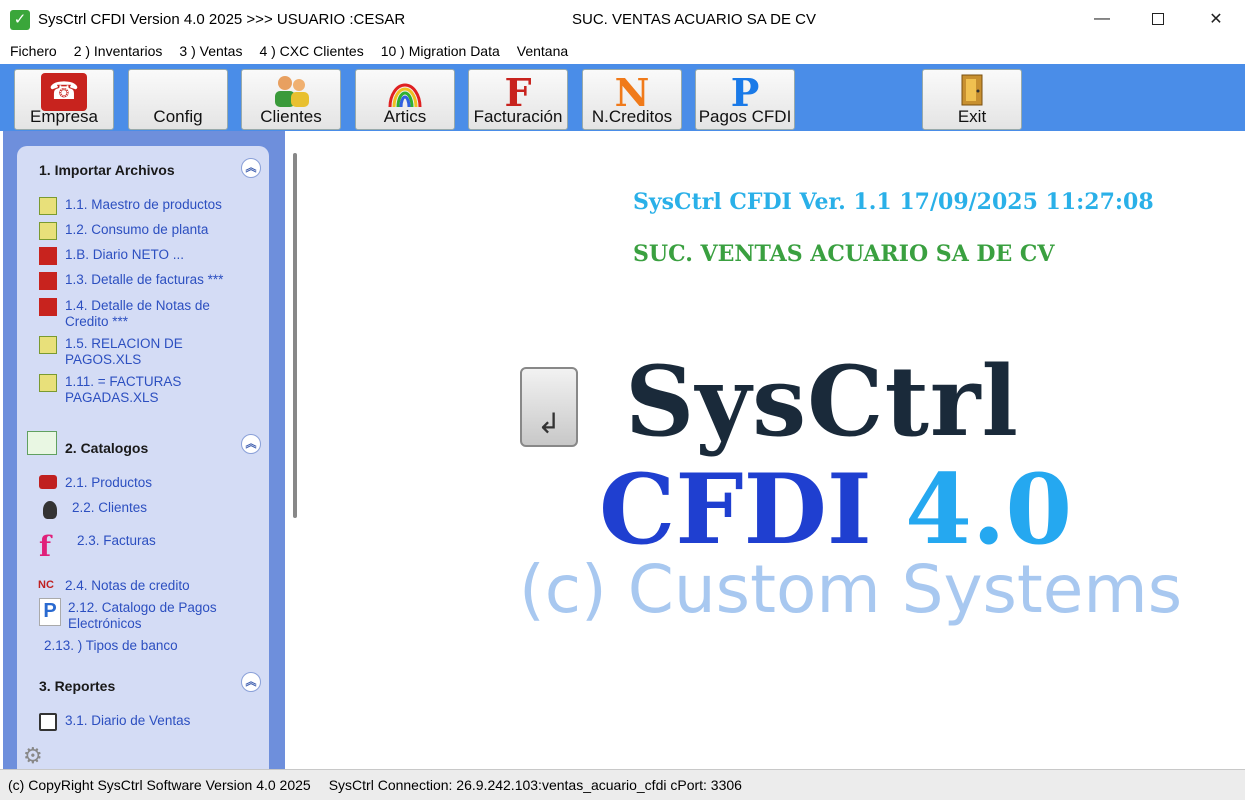 This screenshot has width=1245, height=800. I want to click on close-button: ✕, so click(1215, 19).